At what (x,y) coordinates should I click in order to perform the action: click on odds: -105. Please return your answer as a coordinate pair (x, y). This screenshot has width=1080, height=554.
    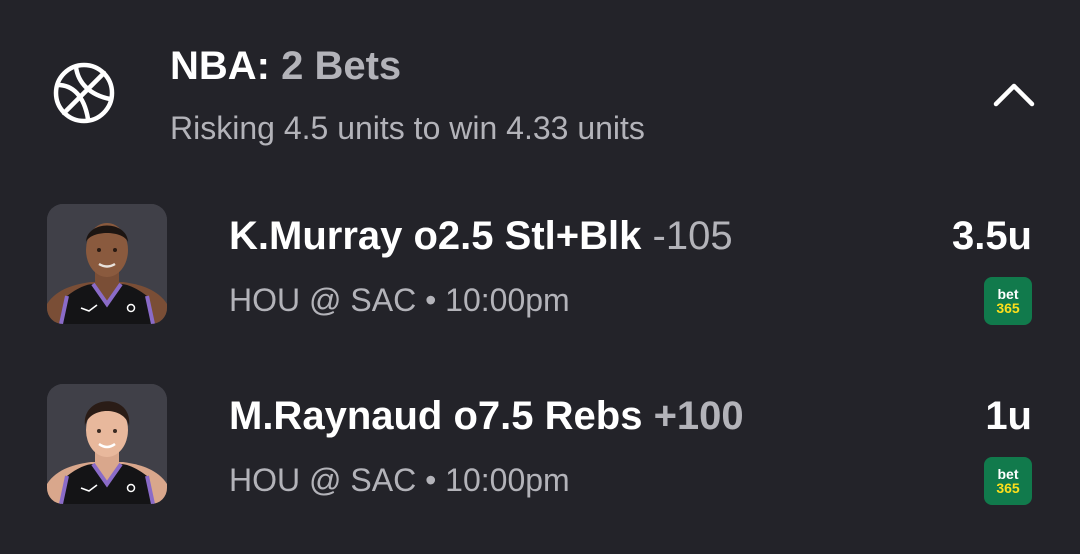
    Looking at the image, I should click on (692, 236).